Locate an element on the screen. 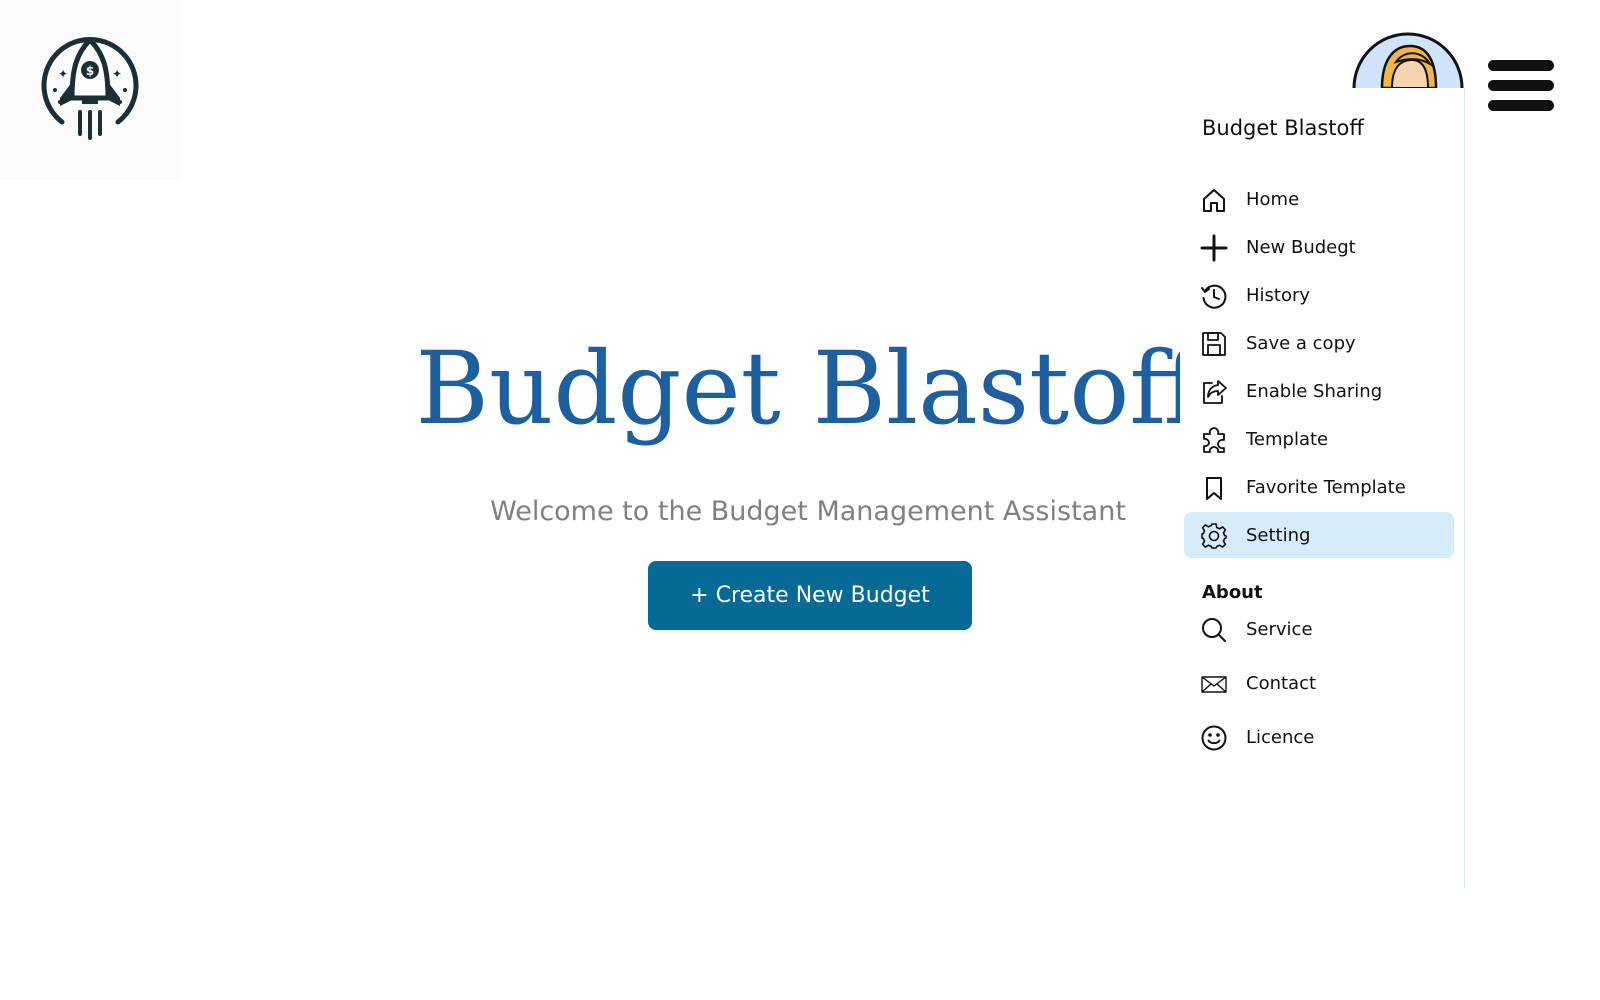  menu-item-label: Save a copy is located at coordinates (1301, 343).